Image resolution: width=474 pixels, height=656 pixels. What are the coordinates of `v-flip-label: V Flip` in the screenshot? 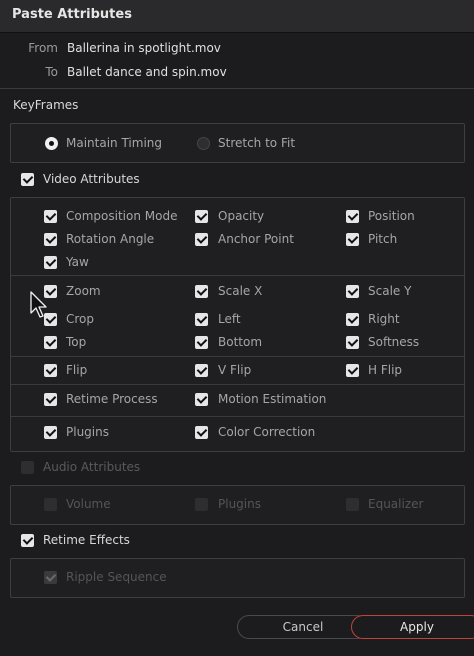 It's located at (235, 370).